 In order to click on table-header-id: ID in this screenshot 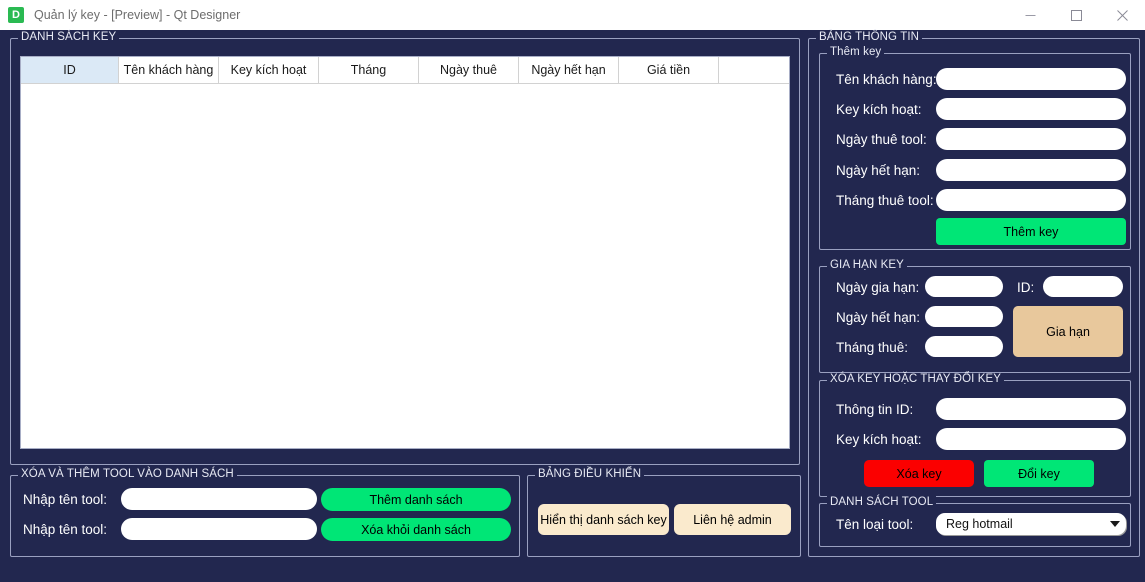, I will do `click(70, 70)`.